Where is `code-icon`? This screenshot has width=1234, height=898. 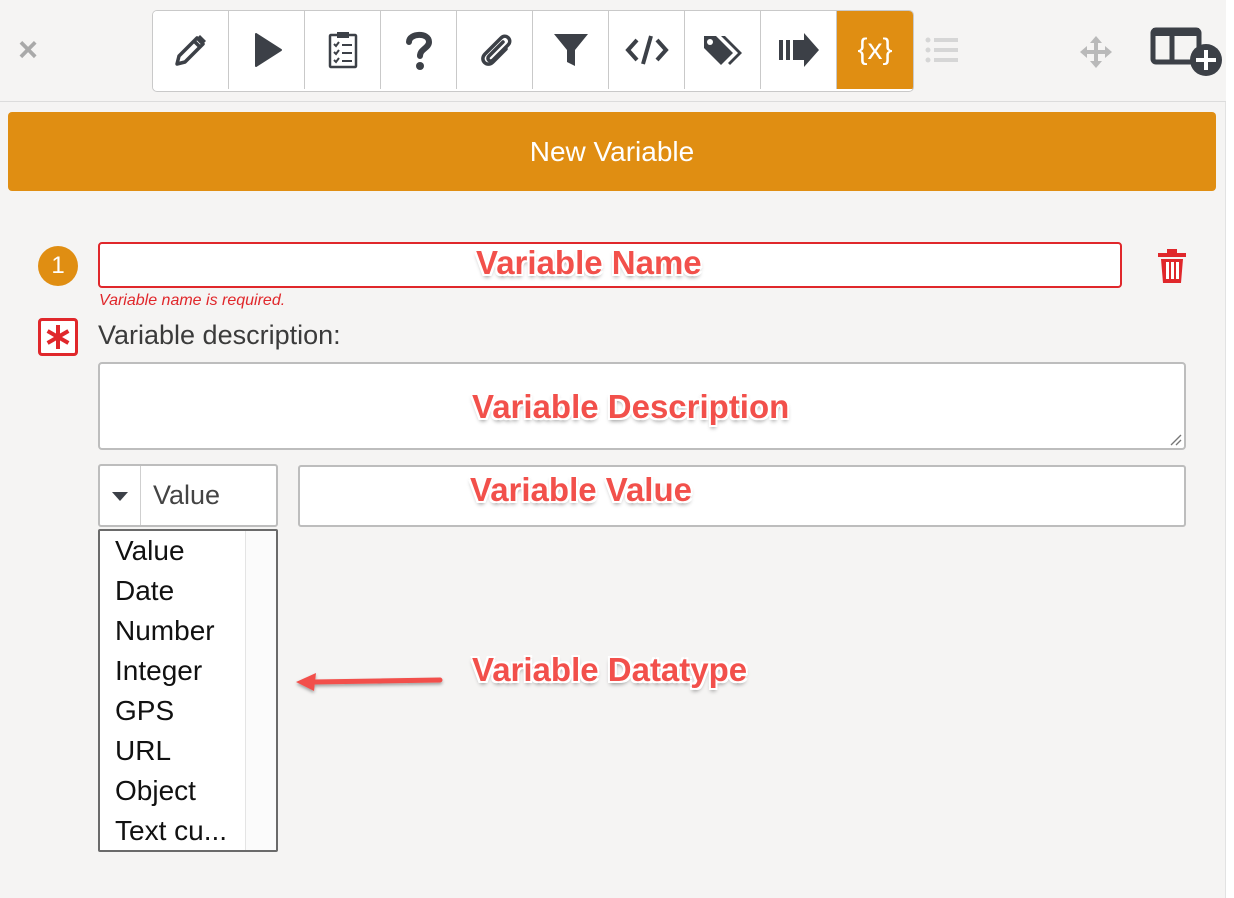
code-icon is located at coordinates (647, 50).